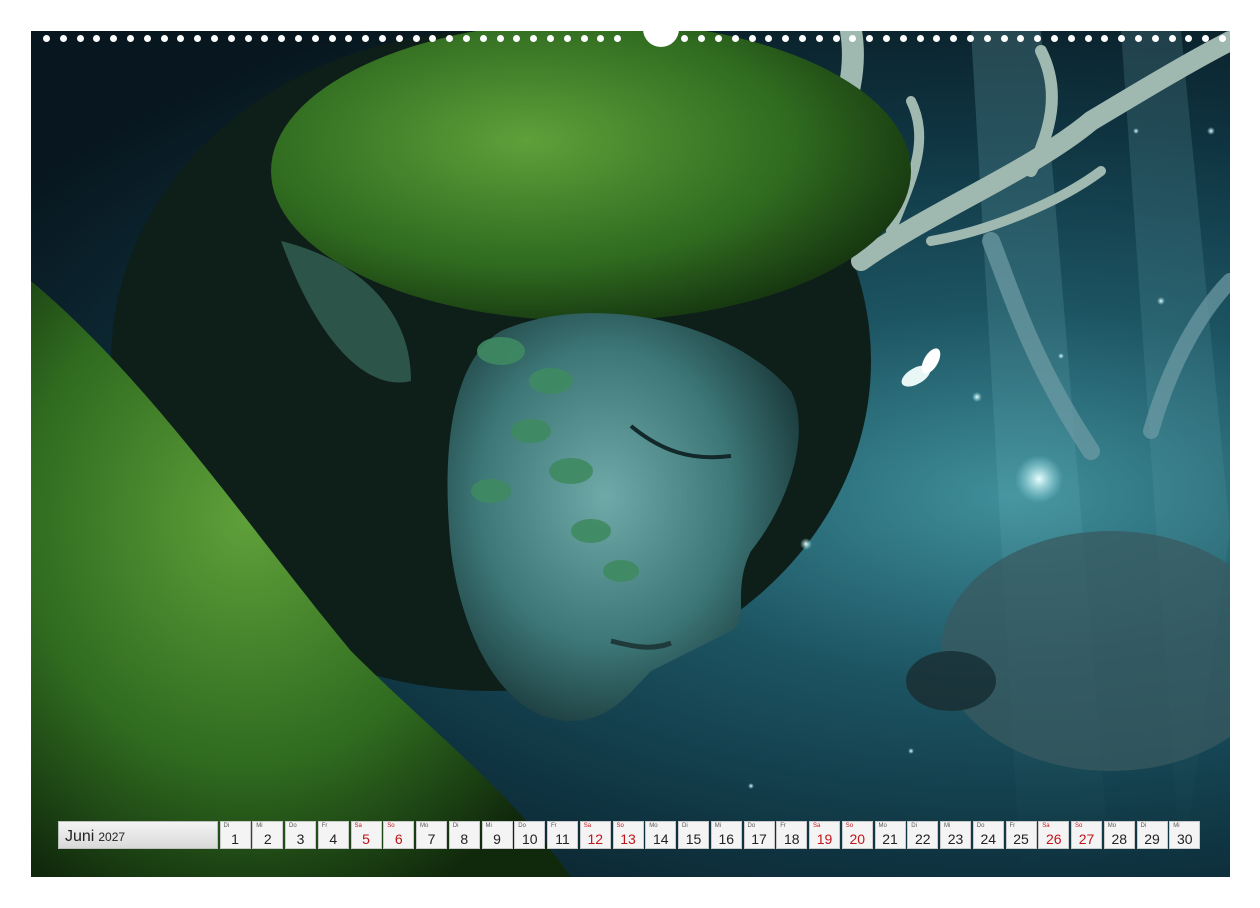 The width and height of the screenshot is (1260, 908). I want to click on day-cell: Do 24, so click(988, 835).